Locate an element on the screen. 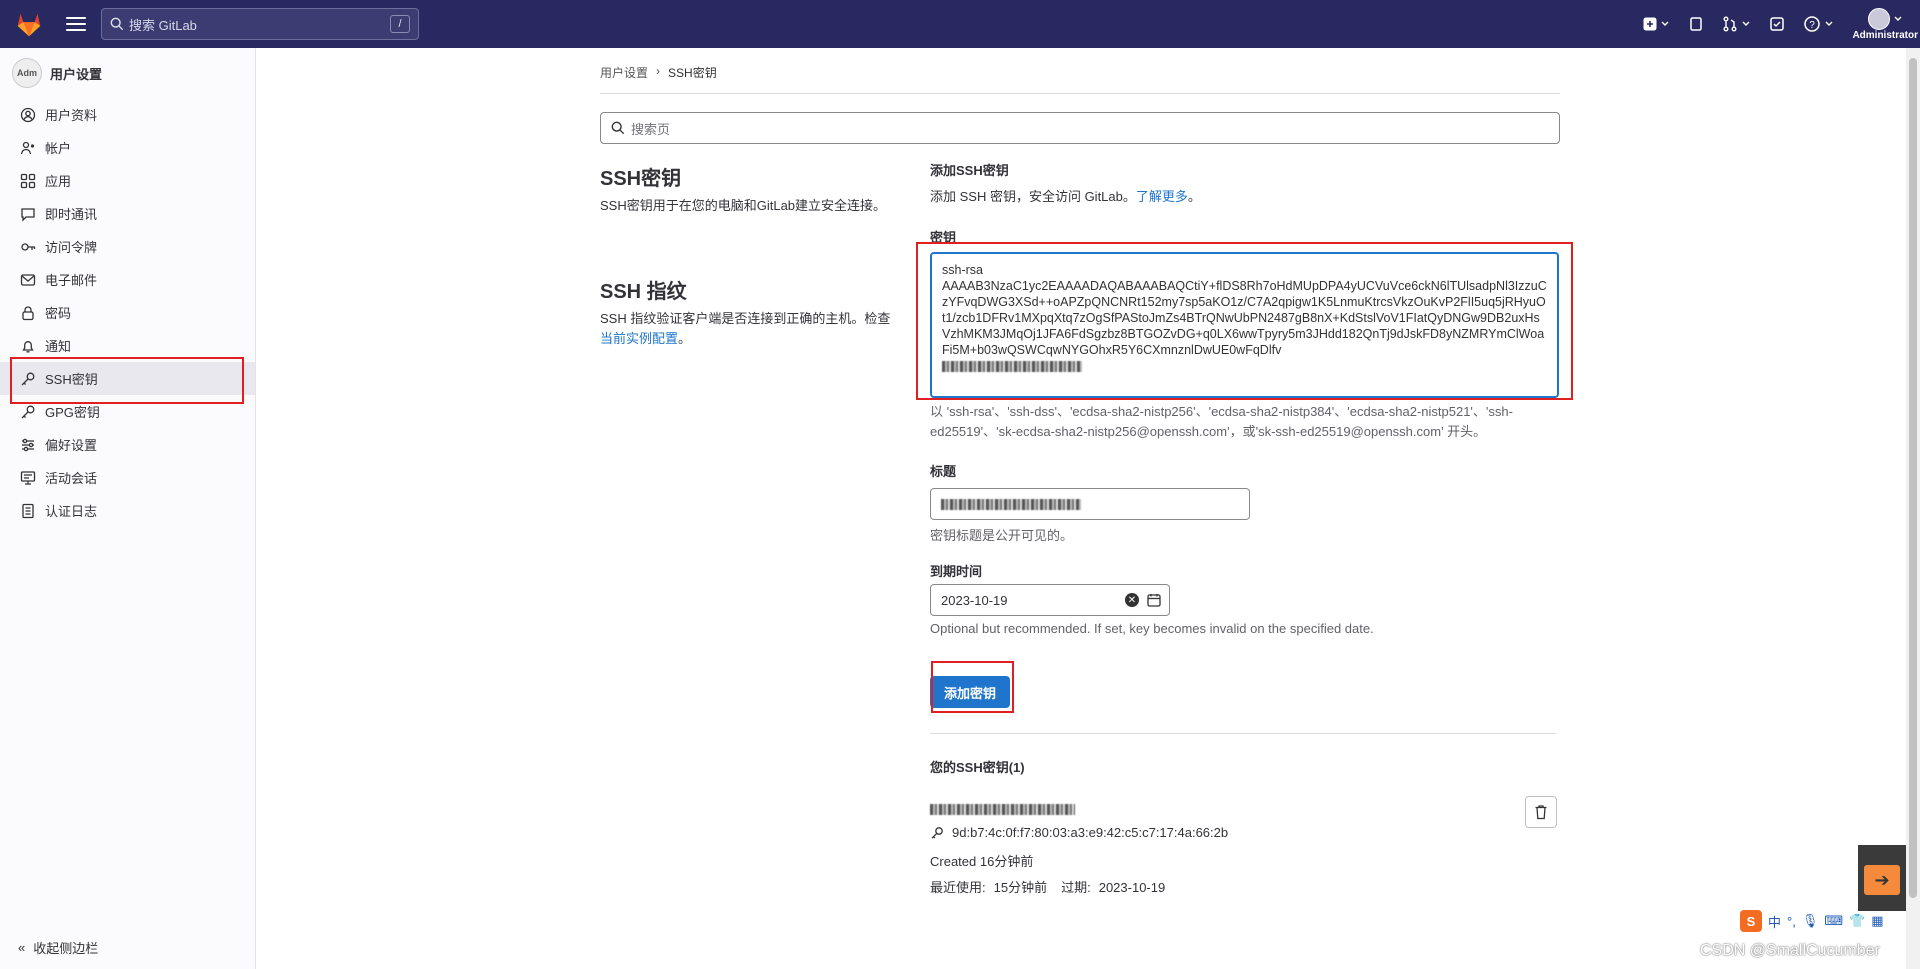  sidebar-item-label: 偏好设置 is located at coordinates (71, 445).